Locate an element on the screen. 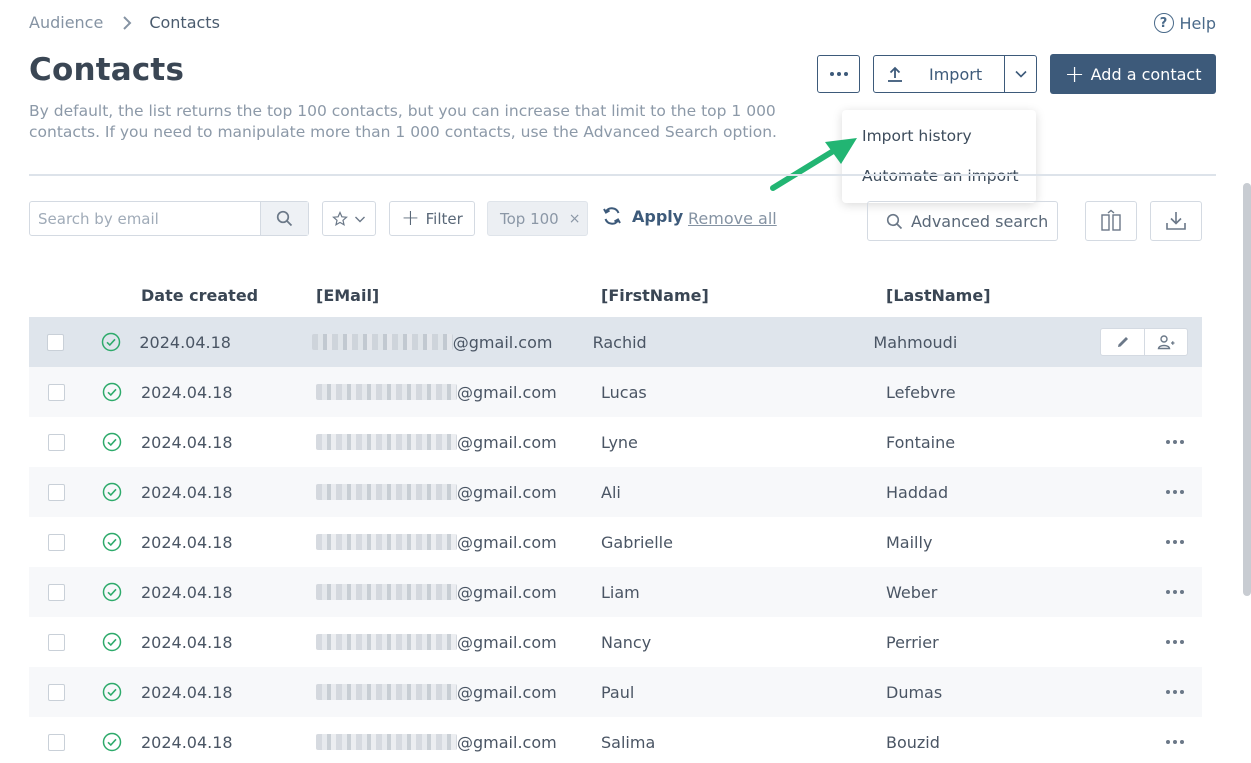  close-icon: × is located at coordinates (575, 219).